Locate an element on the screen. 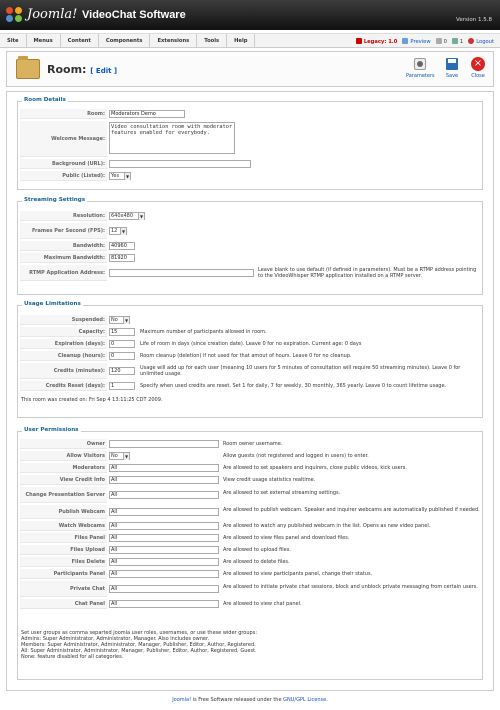 This screenshot has height=710, width=500. section-legend: Room Details is located at coordinates (45, 100).